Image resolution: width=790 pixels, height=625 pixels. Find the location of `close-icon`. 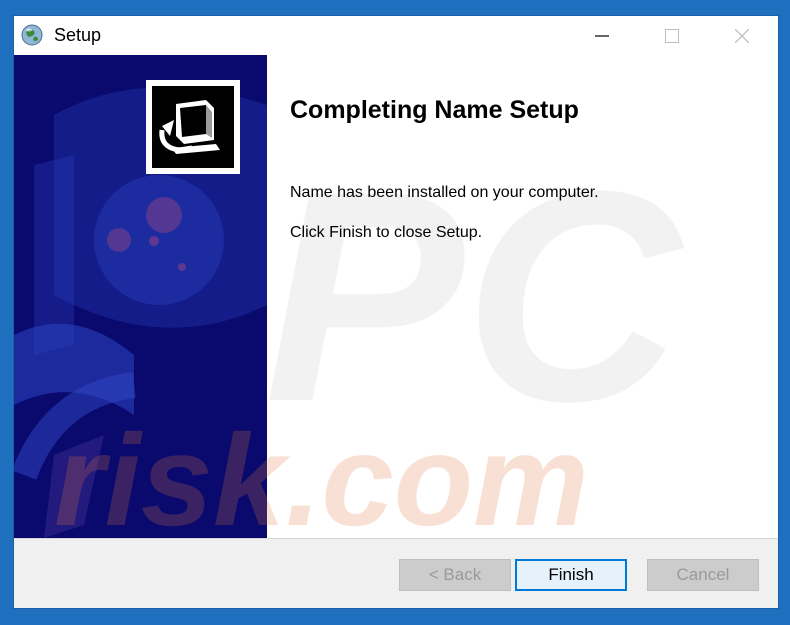

close-icon is located at coordinates (742, 35).